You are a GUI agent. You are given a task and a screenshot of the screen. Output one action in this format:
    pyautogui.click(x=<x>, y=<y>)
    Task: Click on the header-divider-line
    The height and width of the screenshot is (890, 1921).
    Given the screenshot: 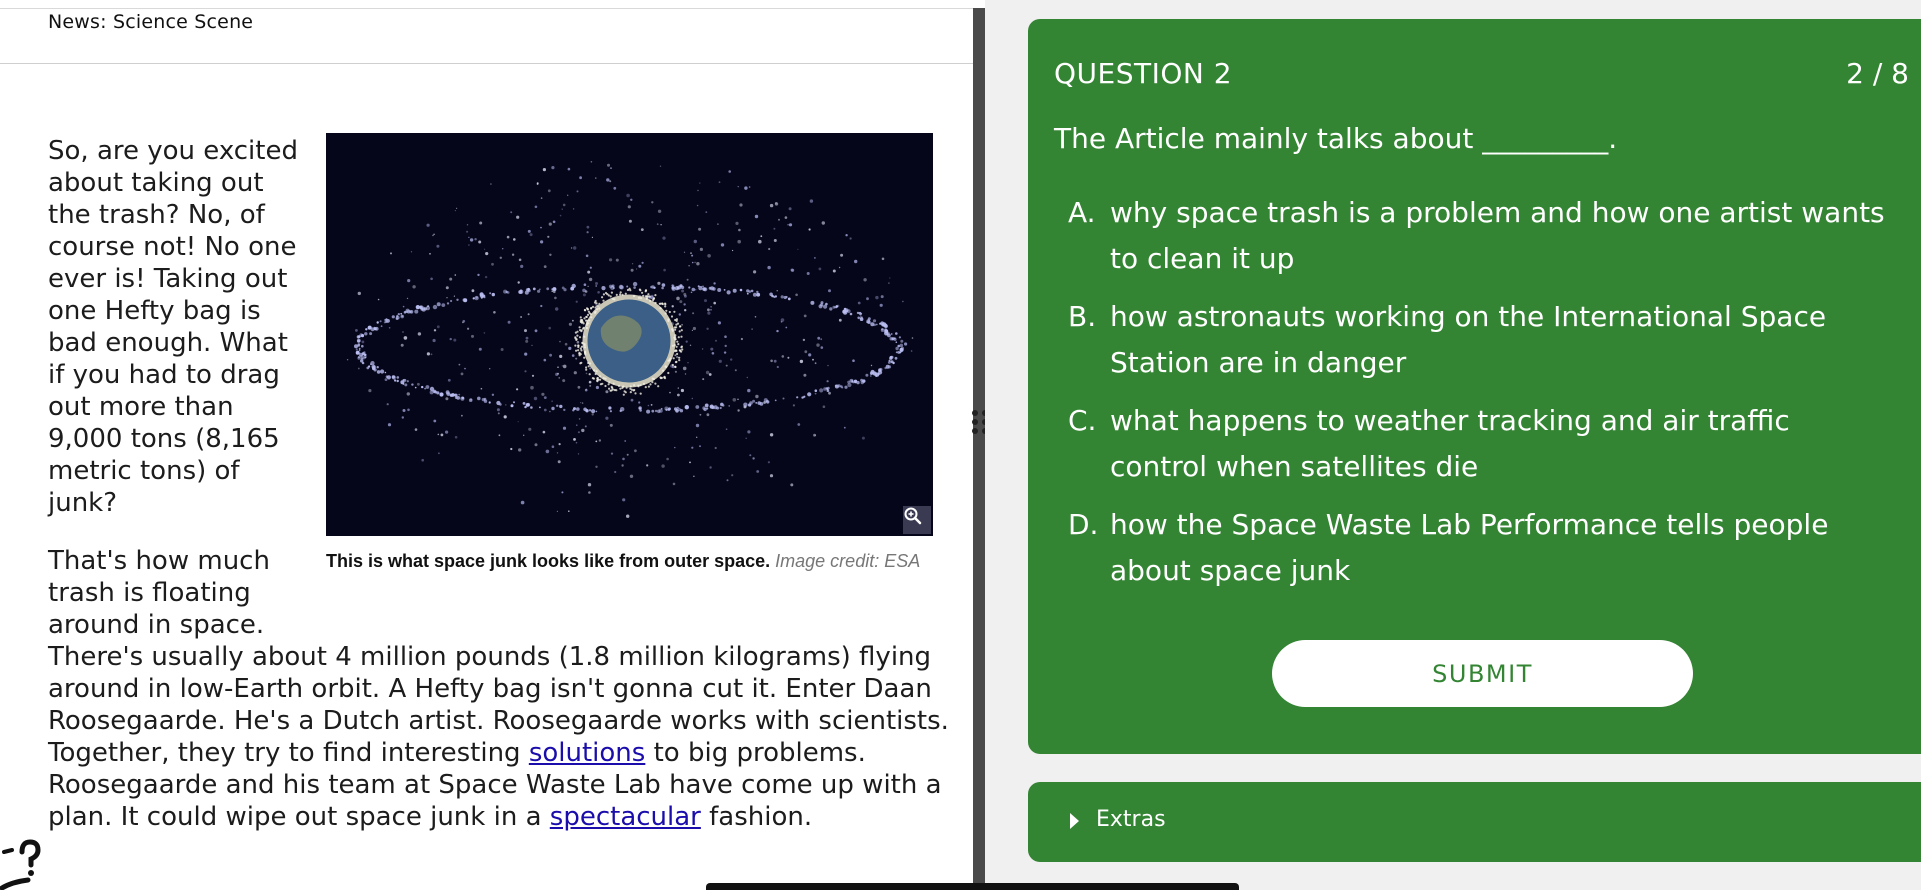 What is the action you would take?
    pyautogui.click(x=486, y=63)
    